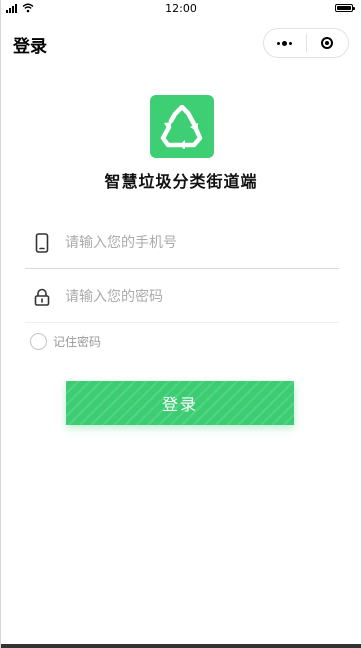 The height and width of the screenshot is (648, 362). I want to click on app-name: 智慧垃圾分类街道端, so click(181, 181).